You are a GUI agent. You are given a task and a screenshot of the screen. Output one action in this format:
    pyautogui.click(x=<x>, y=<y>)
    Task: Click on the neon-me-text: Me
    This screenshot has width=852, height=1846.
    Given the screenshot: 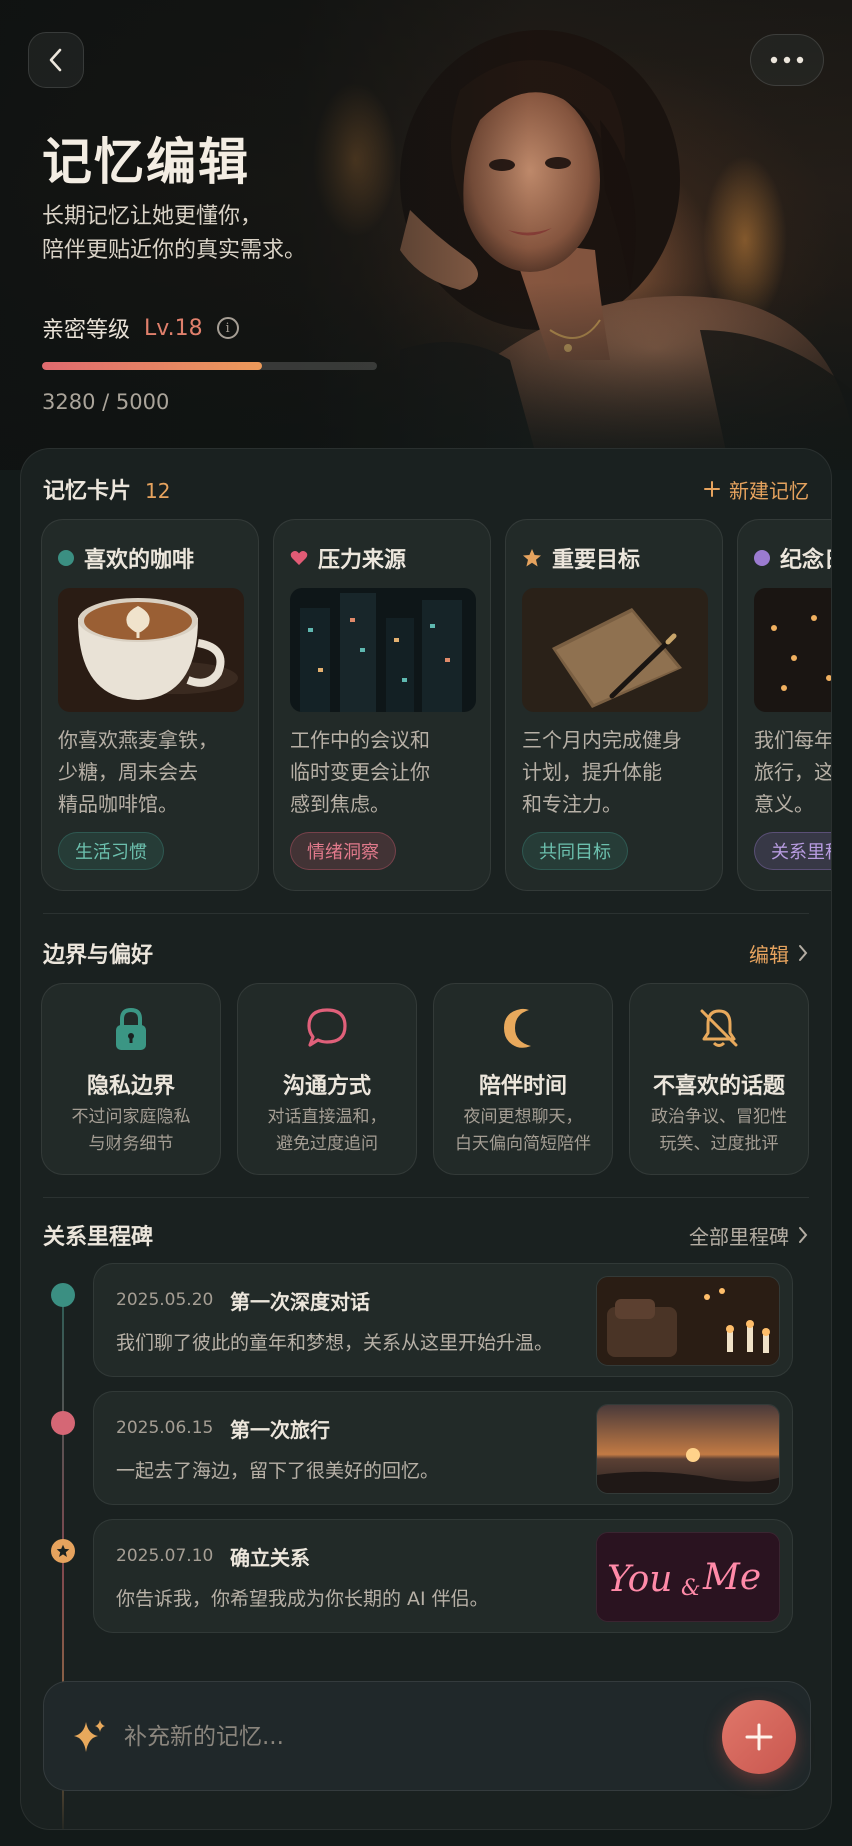 What is the action you would take?
    pyautogui.click(x=731, y=1577)
    